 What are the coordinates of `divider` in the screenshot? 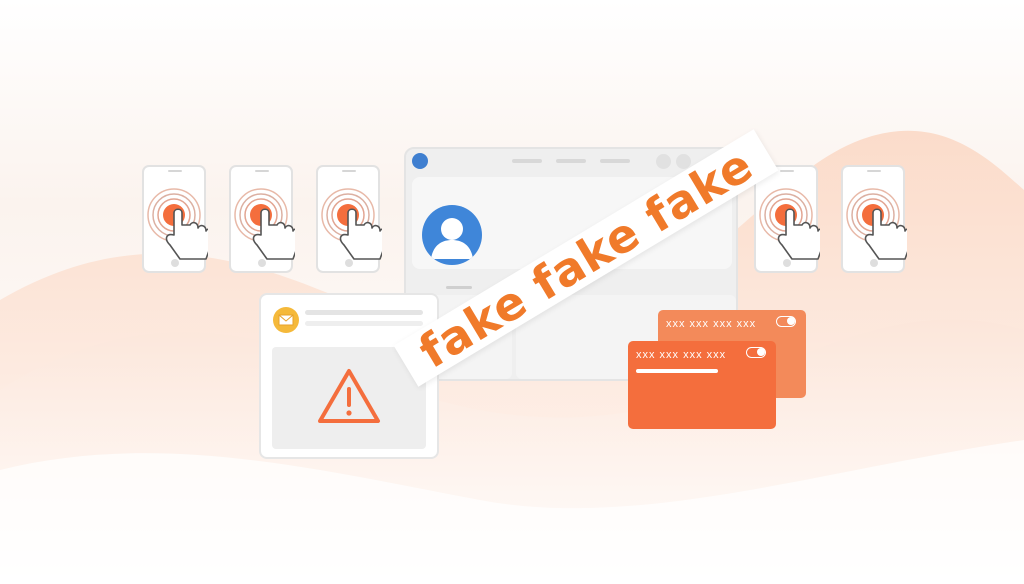 It's located at (459, 287).